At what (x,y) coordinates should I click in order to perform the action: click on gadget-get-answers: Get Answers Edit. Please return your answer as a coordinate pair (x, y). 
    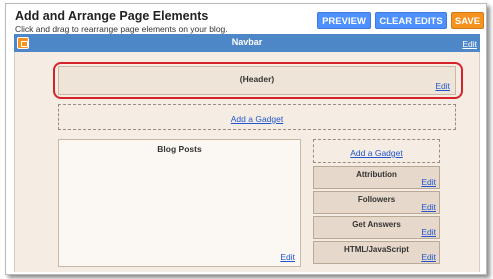
    Looking at the image, I should click on (376, 227).